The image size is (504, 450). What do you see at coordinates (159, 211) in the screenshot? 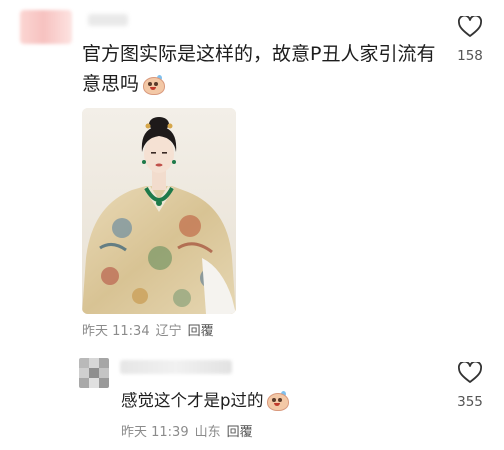
I see `comment-image` at bounding box center [159, 211].